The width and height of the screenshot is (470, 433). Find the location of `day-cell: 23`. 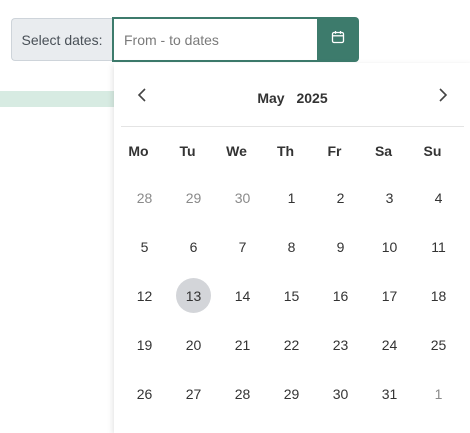

day-cell: 23 is located at coordinates (340, 344).